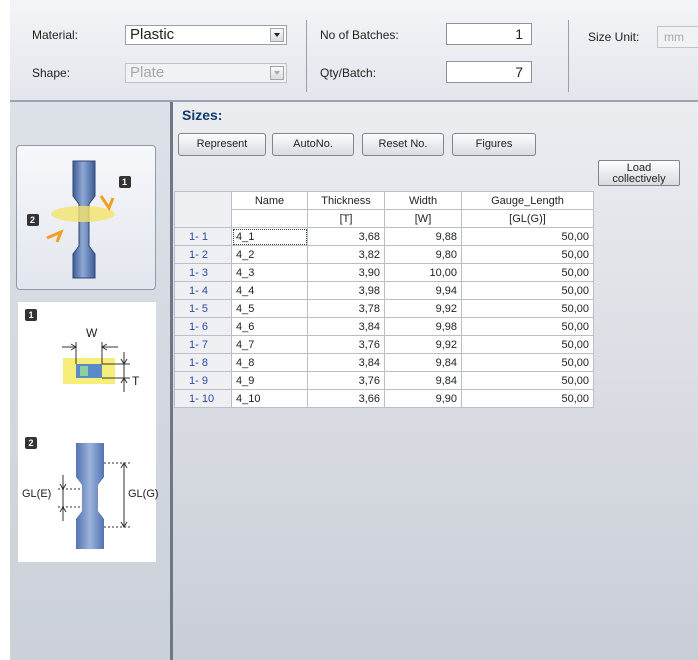  Describe the element at coordinates (568, 56) in the screenshot. I see `divider` at that location.